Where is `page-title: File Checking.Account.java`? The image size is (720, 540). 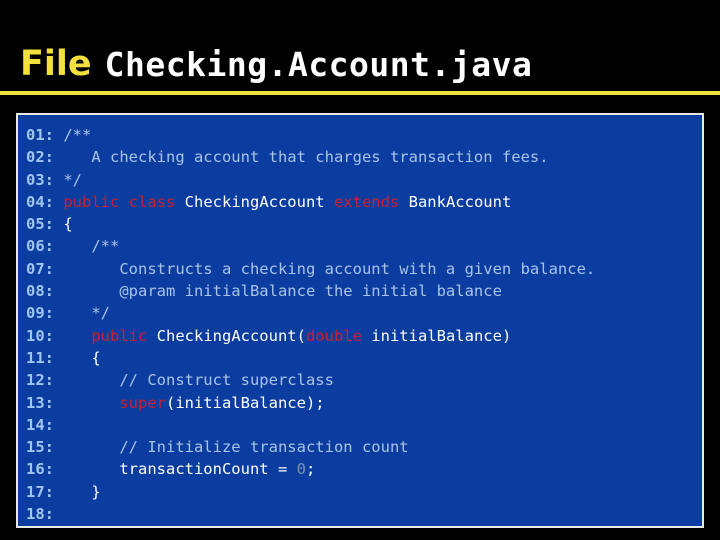
page-title: File Checking.Account.java is located at coordinates (360, 64).